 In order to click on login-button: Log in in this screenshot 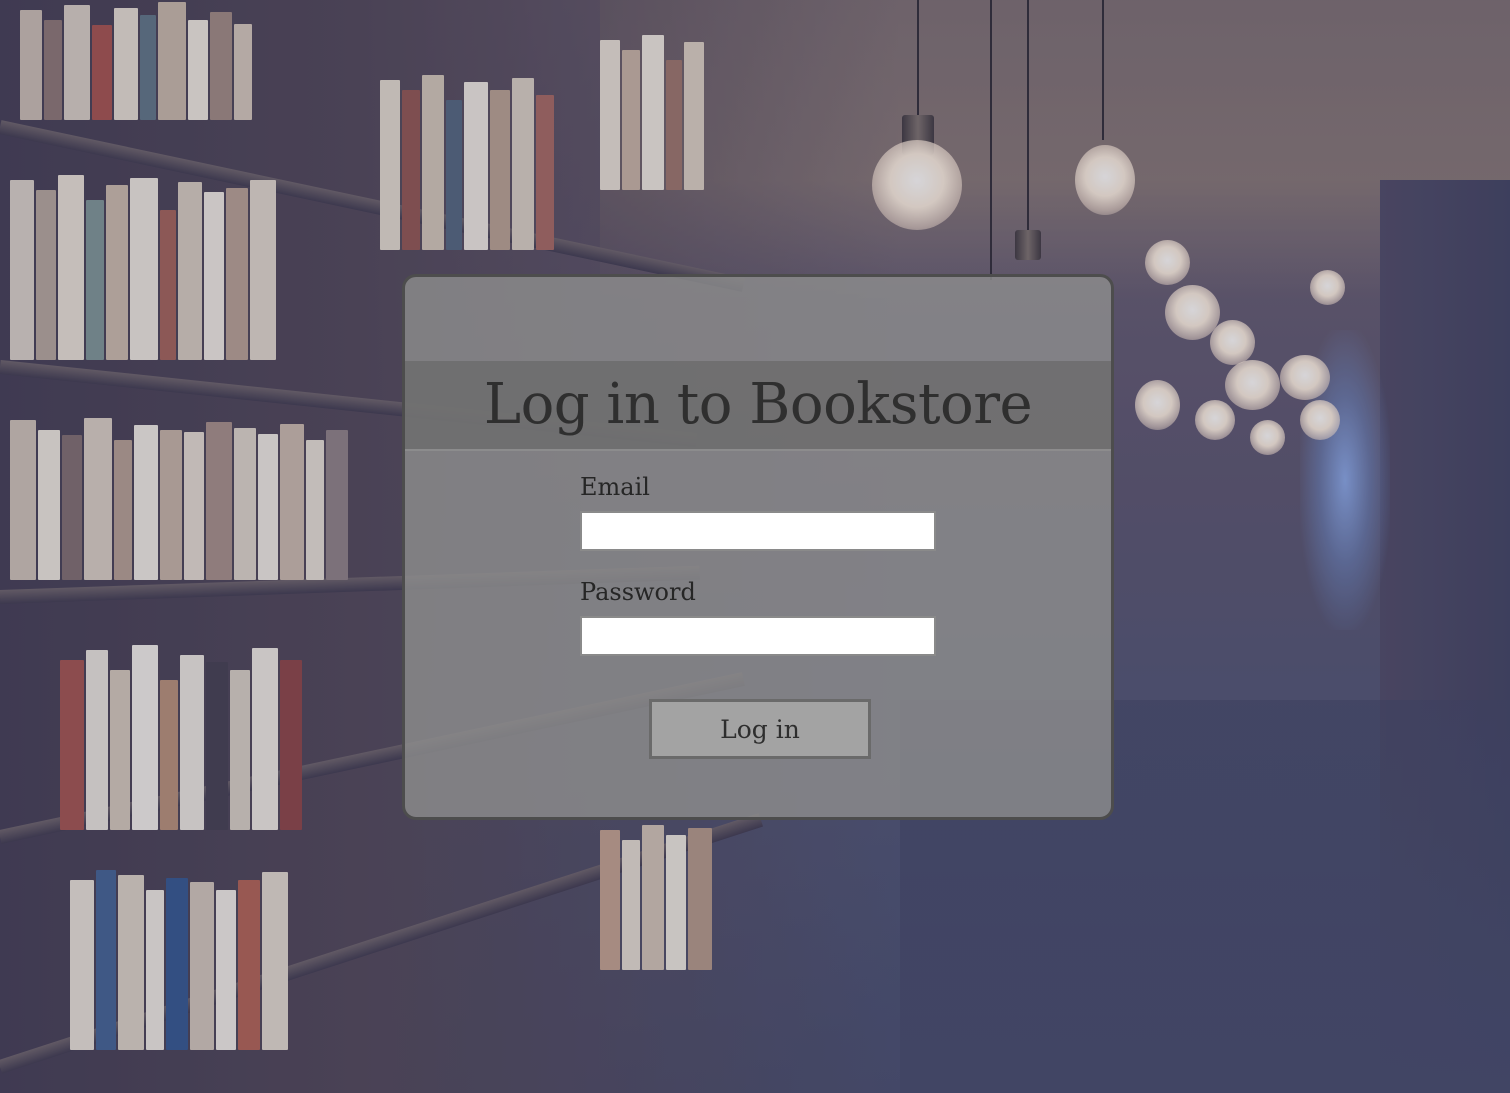, I will do `click(760, 729)`.